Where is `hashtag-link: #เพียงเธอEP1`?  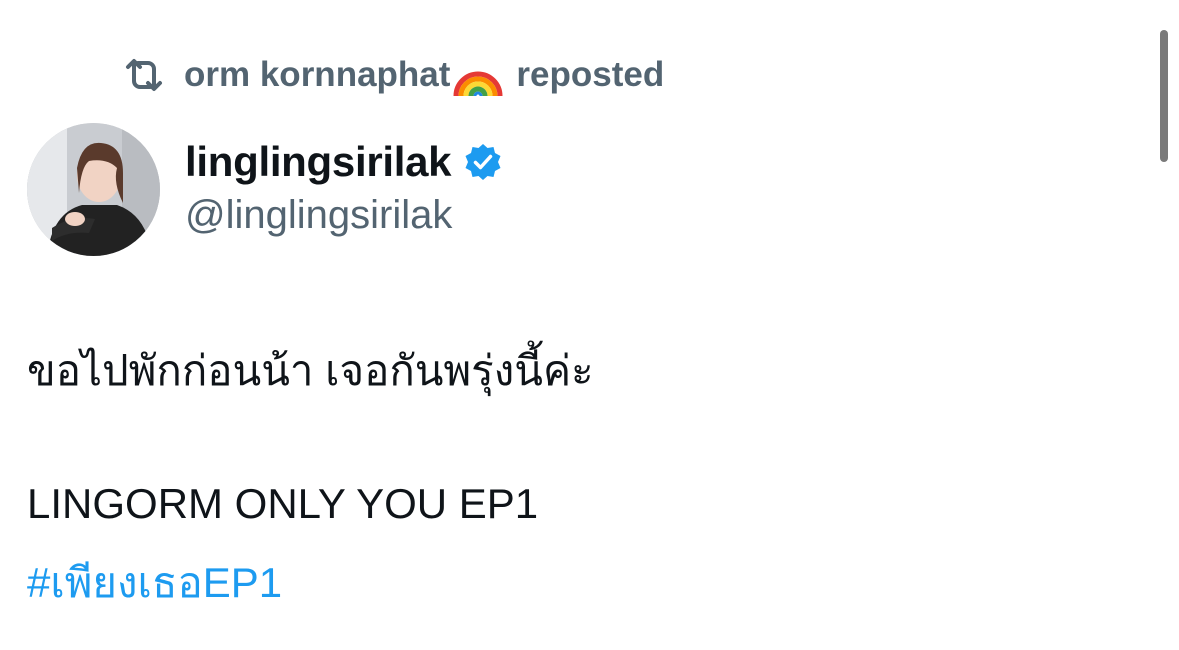
hashtag-link: #เพียงเธอEP1 is located at coordinates (154, 583).